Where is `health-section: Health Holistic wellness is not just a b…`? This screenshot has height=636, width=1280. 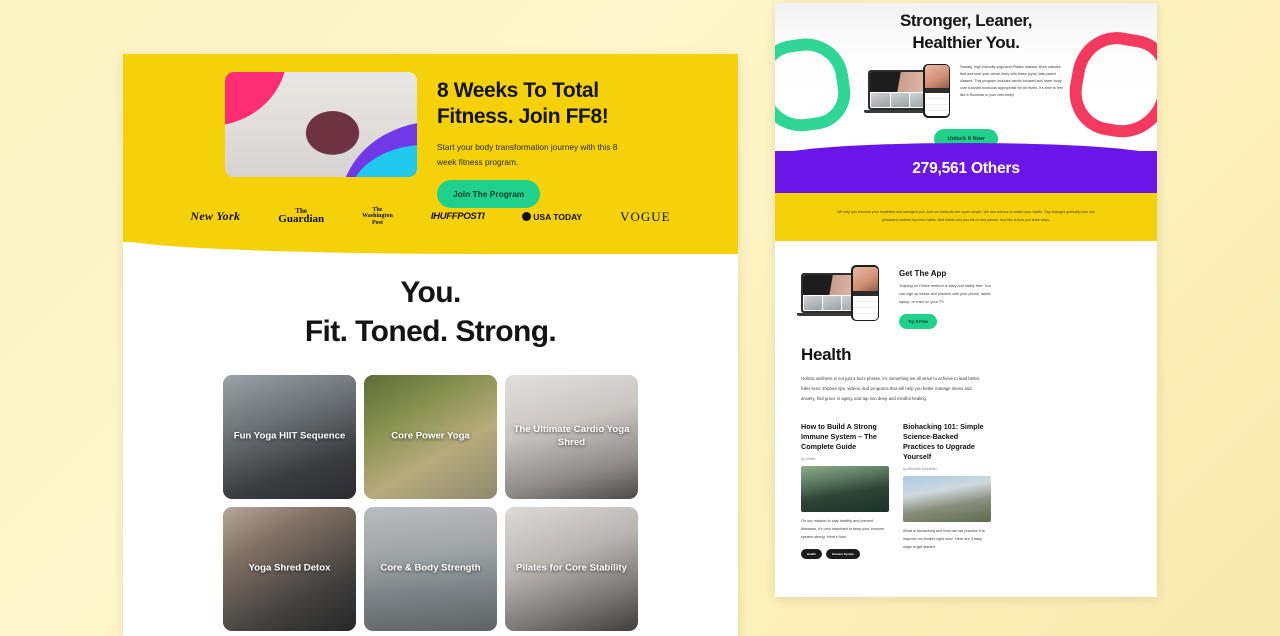
health-section: Health Holistic wellness is not just a b… is located at coordinates (966, 366).